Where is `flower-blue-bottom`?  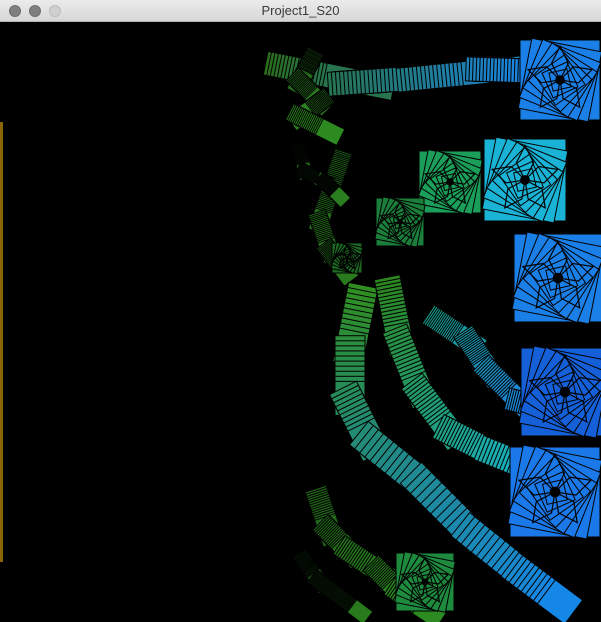 flower-blue-bottom is located at coordinates (554, 492).